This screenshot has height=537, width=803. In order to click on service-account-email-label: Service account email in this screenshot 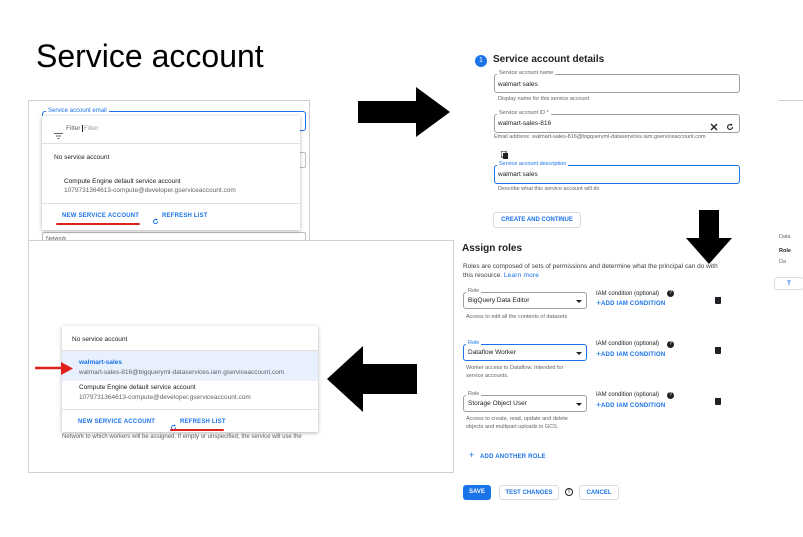, I will do `click(77, 111)`.